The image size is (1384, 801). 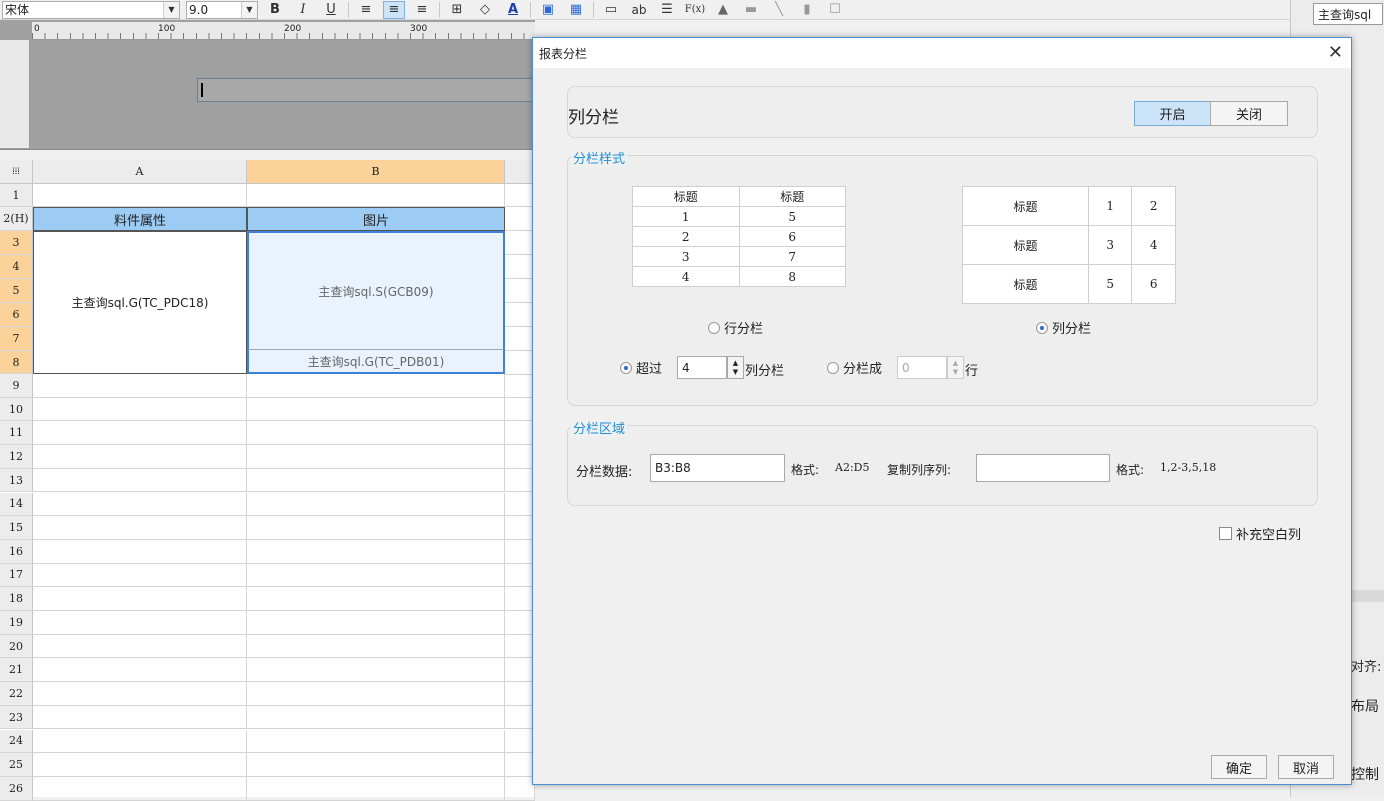 I want to click on picture-icon: ▬, so click(x=751, y=10).